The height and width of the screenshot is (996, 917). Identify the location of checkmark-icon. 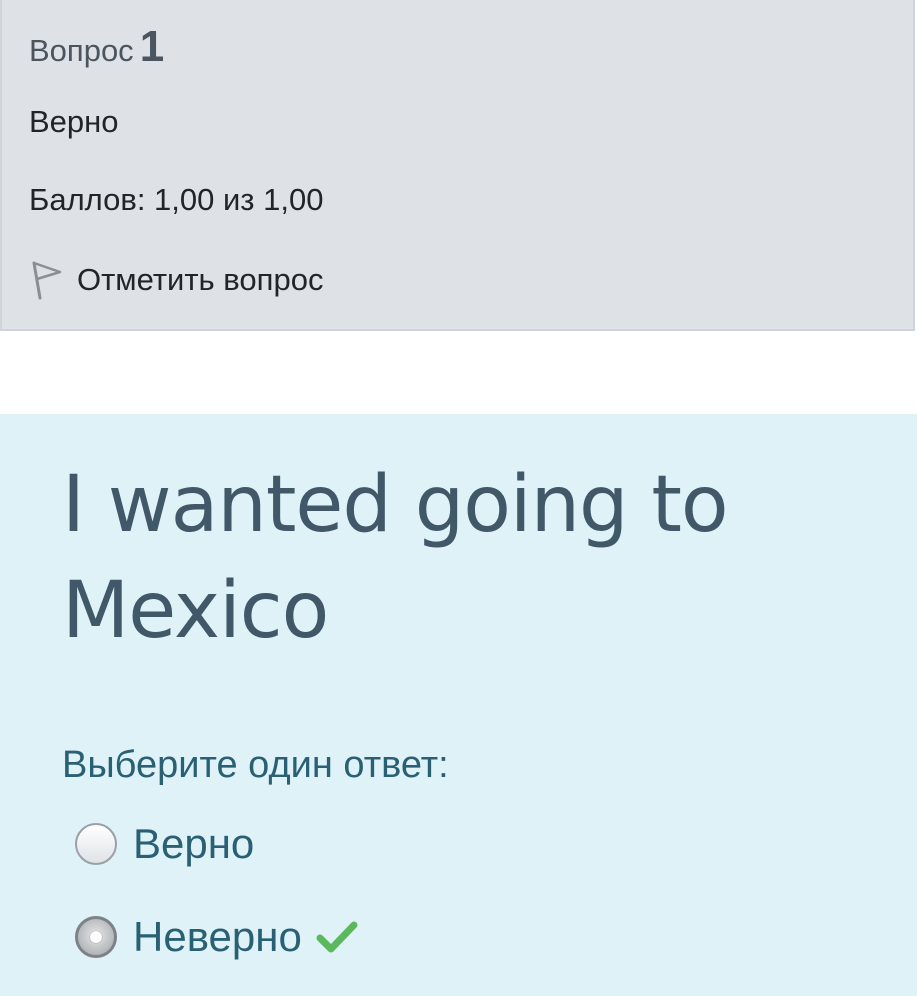
(337, 937).